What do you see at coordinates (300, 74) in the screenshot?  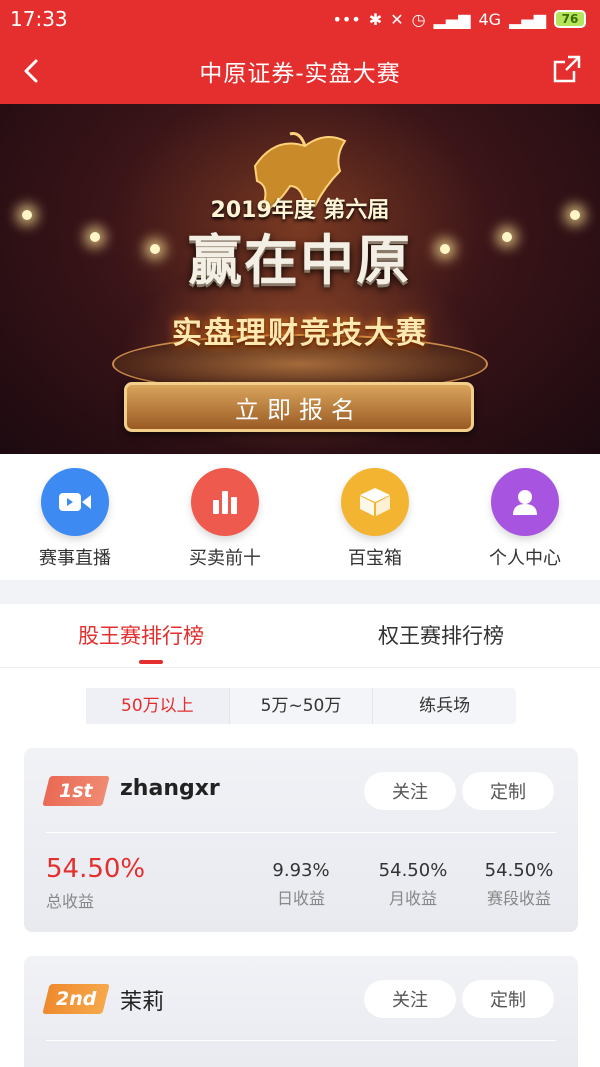 I see `page-title: 中原证券-实盘大赛` at bounding box center [300, 74].